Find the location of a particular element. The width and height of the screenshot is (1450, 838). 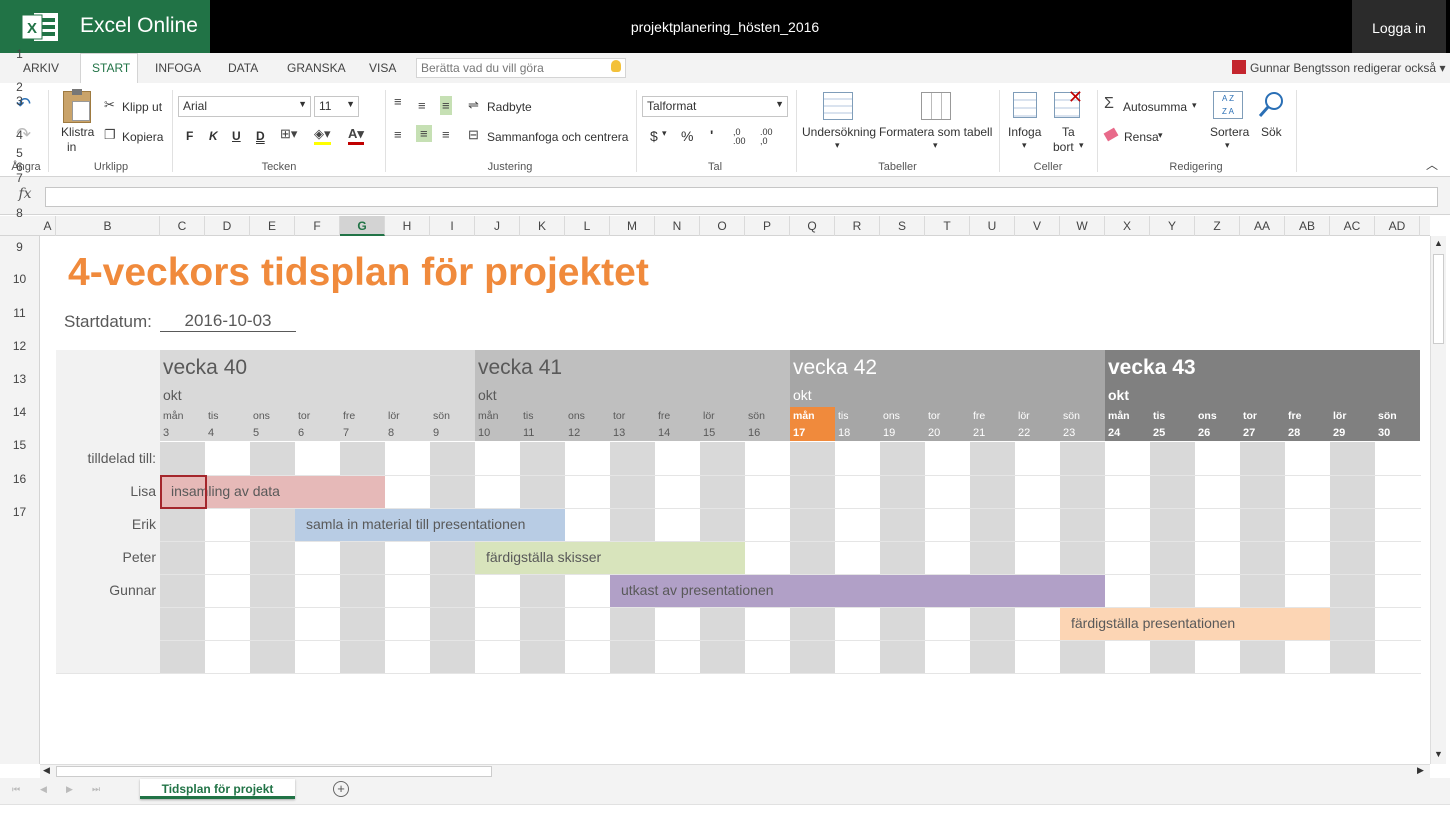

scroll-left-icon: ◀ is located at coordinates (46, 770).